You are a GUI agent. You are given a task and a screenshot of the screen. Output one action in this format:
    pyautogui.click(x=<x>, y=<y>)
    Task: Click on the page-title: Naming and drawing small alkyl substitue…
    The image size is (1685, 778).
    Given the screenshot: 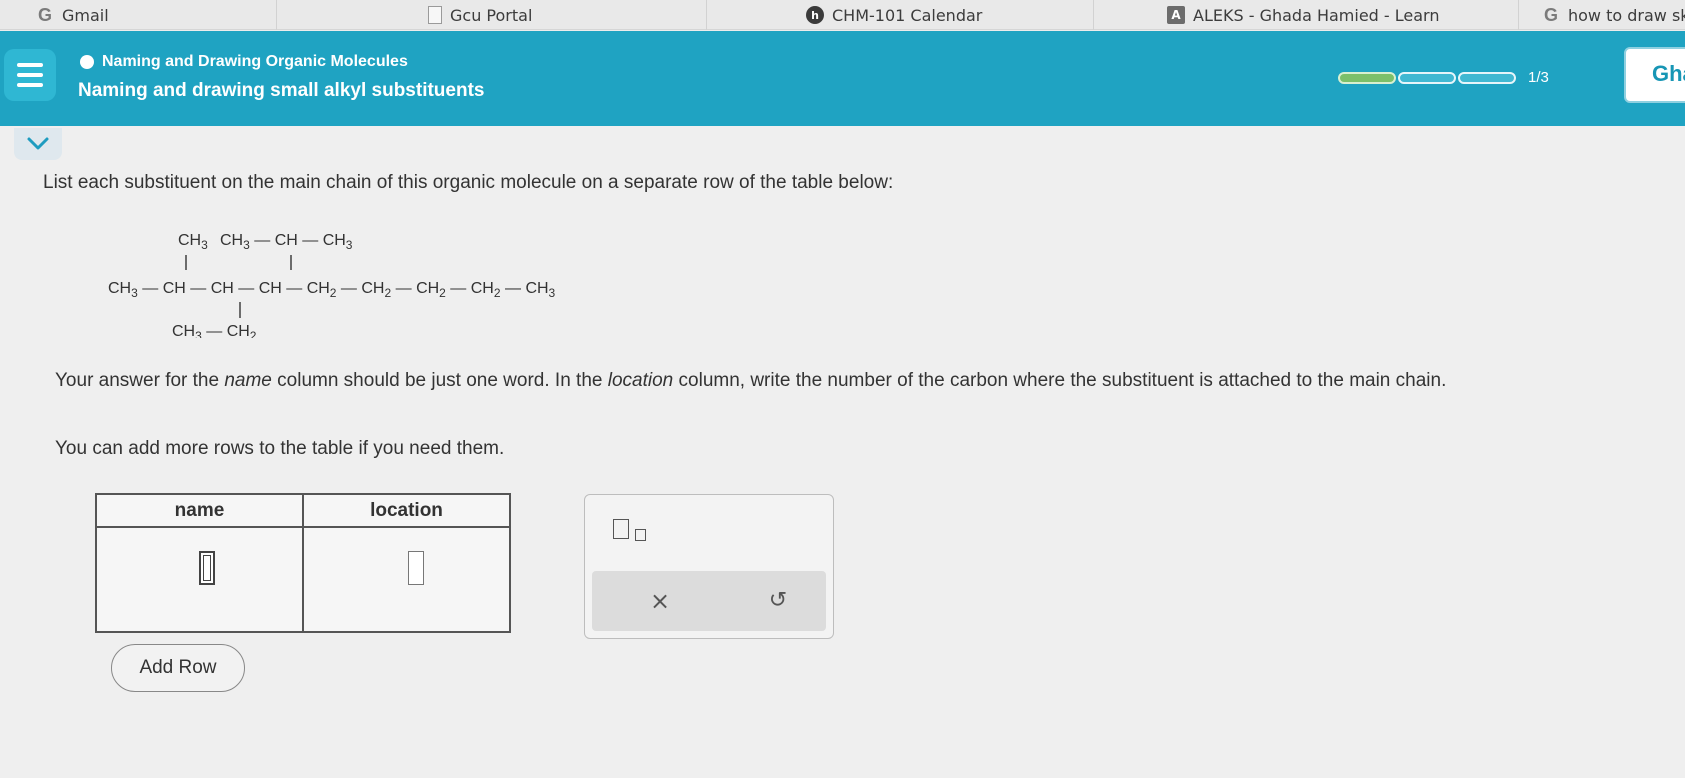 What is the action you would take?
    pyautogui.click(x=281, y=90)
    